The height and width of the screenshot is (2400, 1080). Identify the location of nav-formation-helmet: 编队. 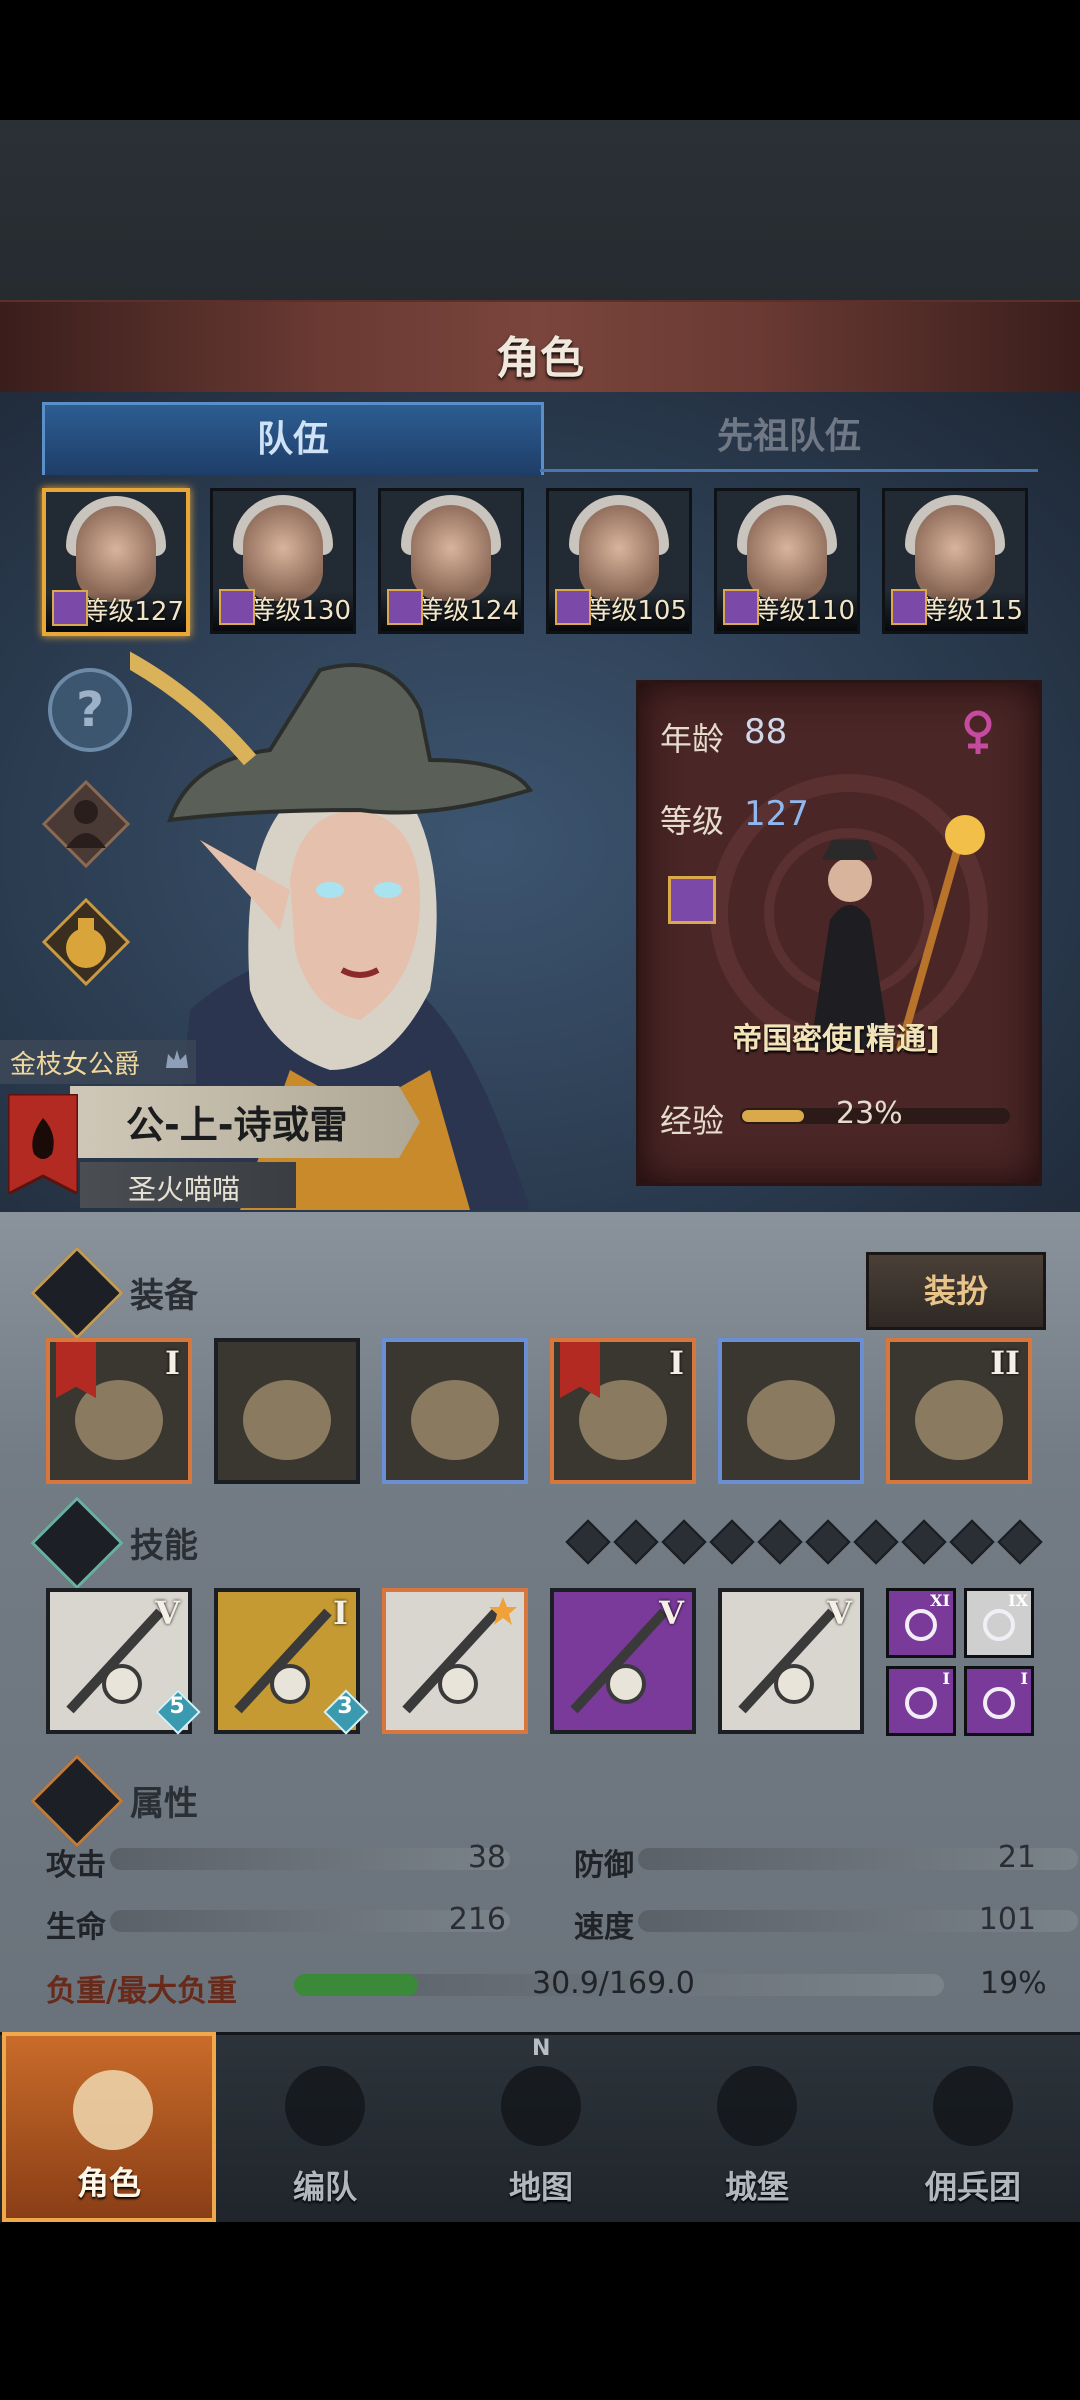
(325, 2127).